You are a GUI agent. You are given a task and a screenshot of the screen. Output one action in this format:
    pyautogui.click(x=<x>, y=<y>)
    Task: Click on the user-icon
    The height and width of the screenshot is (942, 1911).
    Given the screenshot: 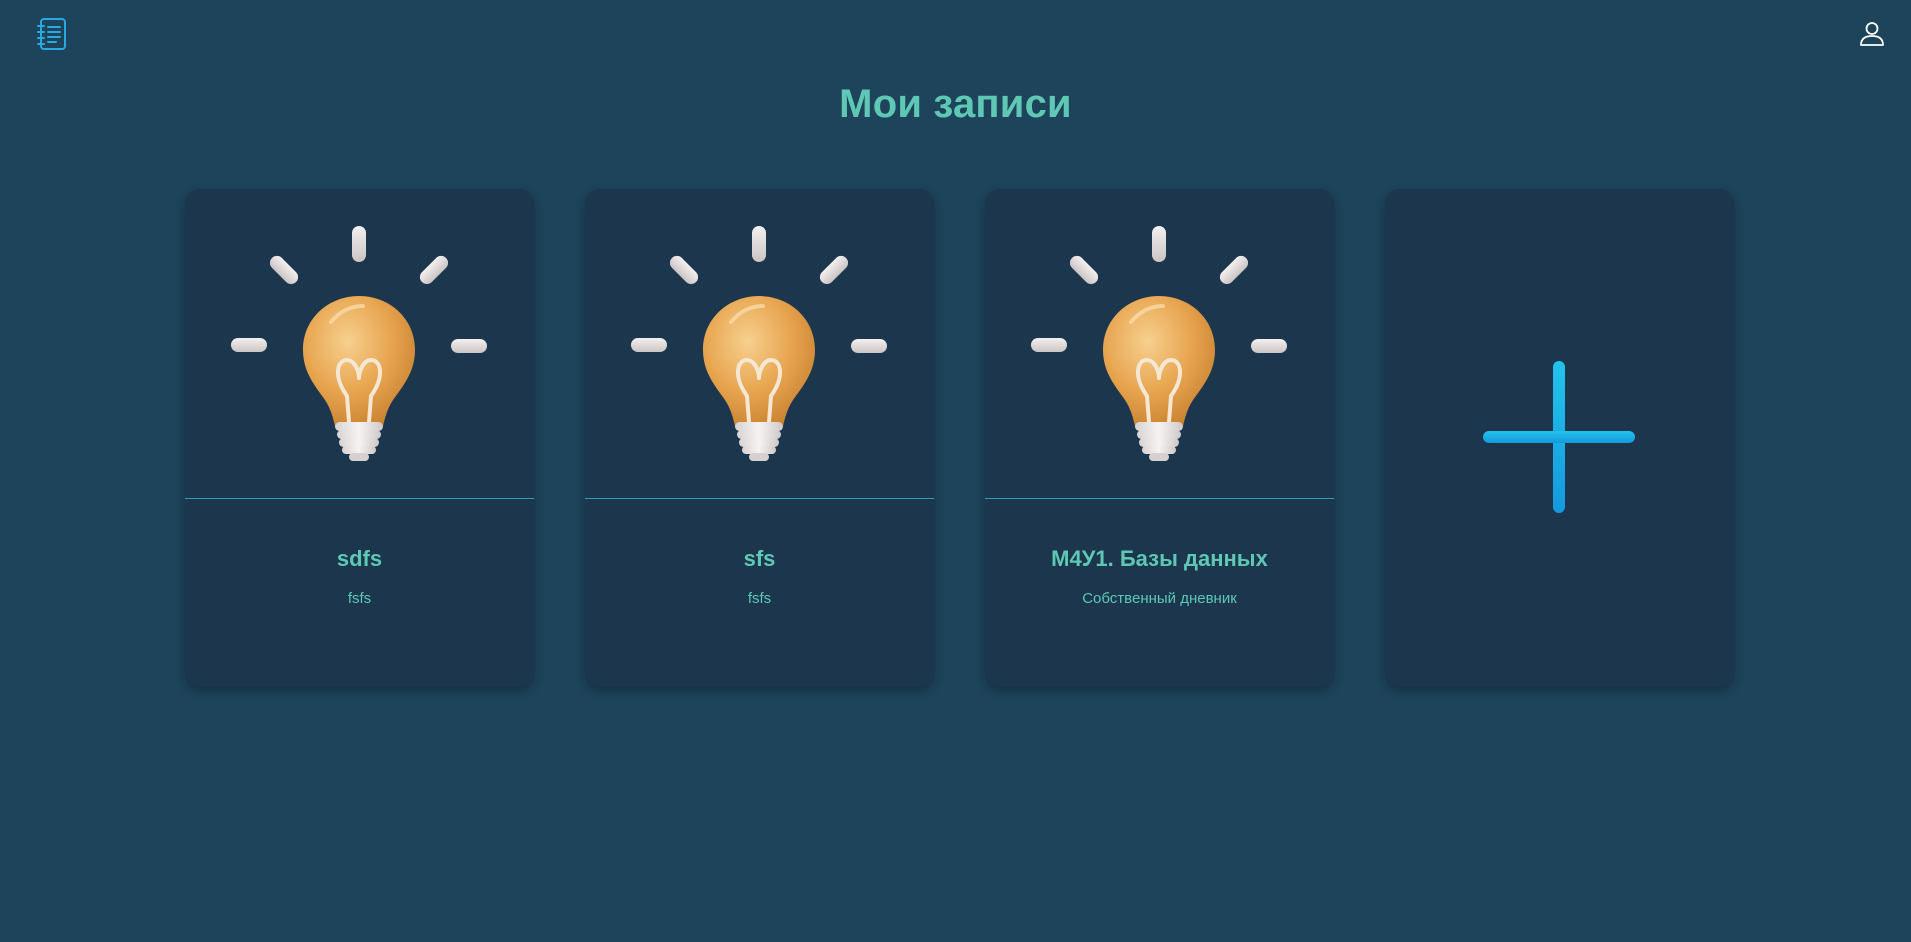 What is the action you would take?
    pyautogui.click(x=1872, y=34)
    